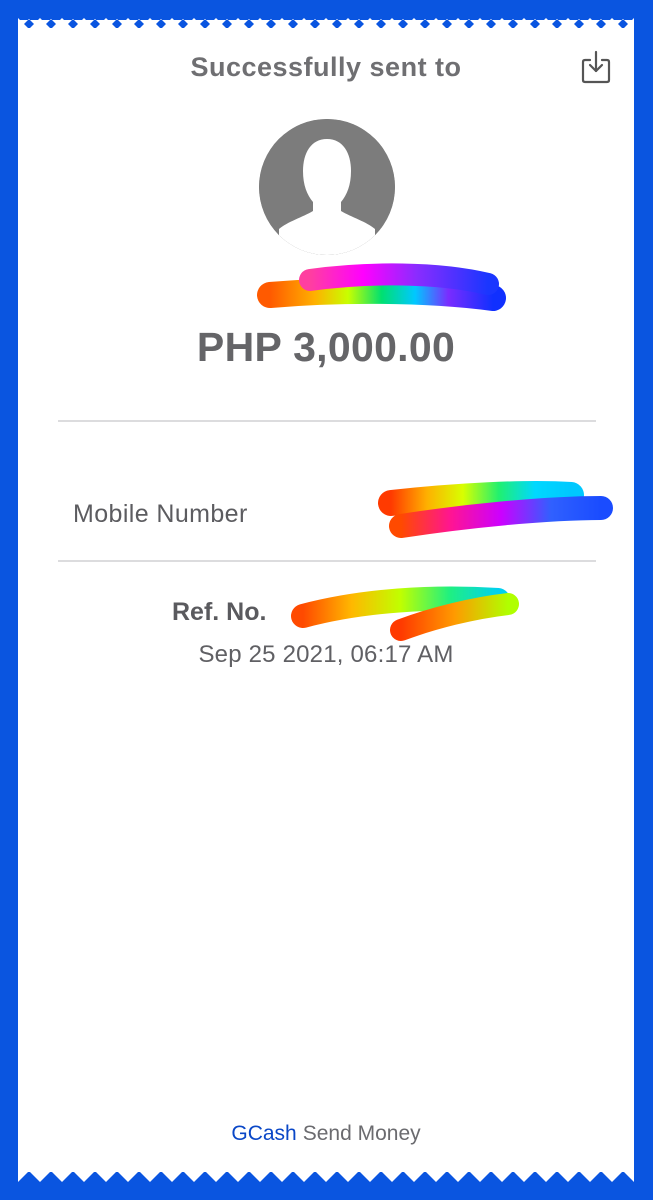 This screenshot has width=653, height=1200. Describe the element at coordinates (381, 287) in the screenshot. I see `name-redaction-scribble` at that location.